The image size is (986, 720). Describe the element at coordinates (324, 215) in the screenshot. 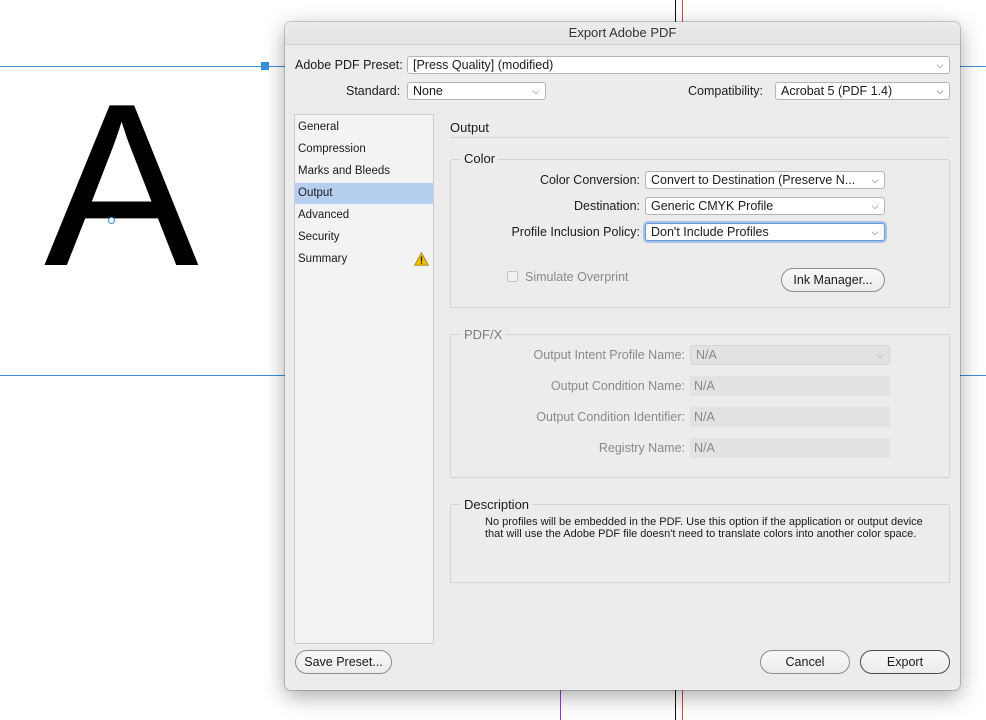

I see `sidebar-item-label: Advanced` at that location.